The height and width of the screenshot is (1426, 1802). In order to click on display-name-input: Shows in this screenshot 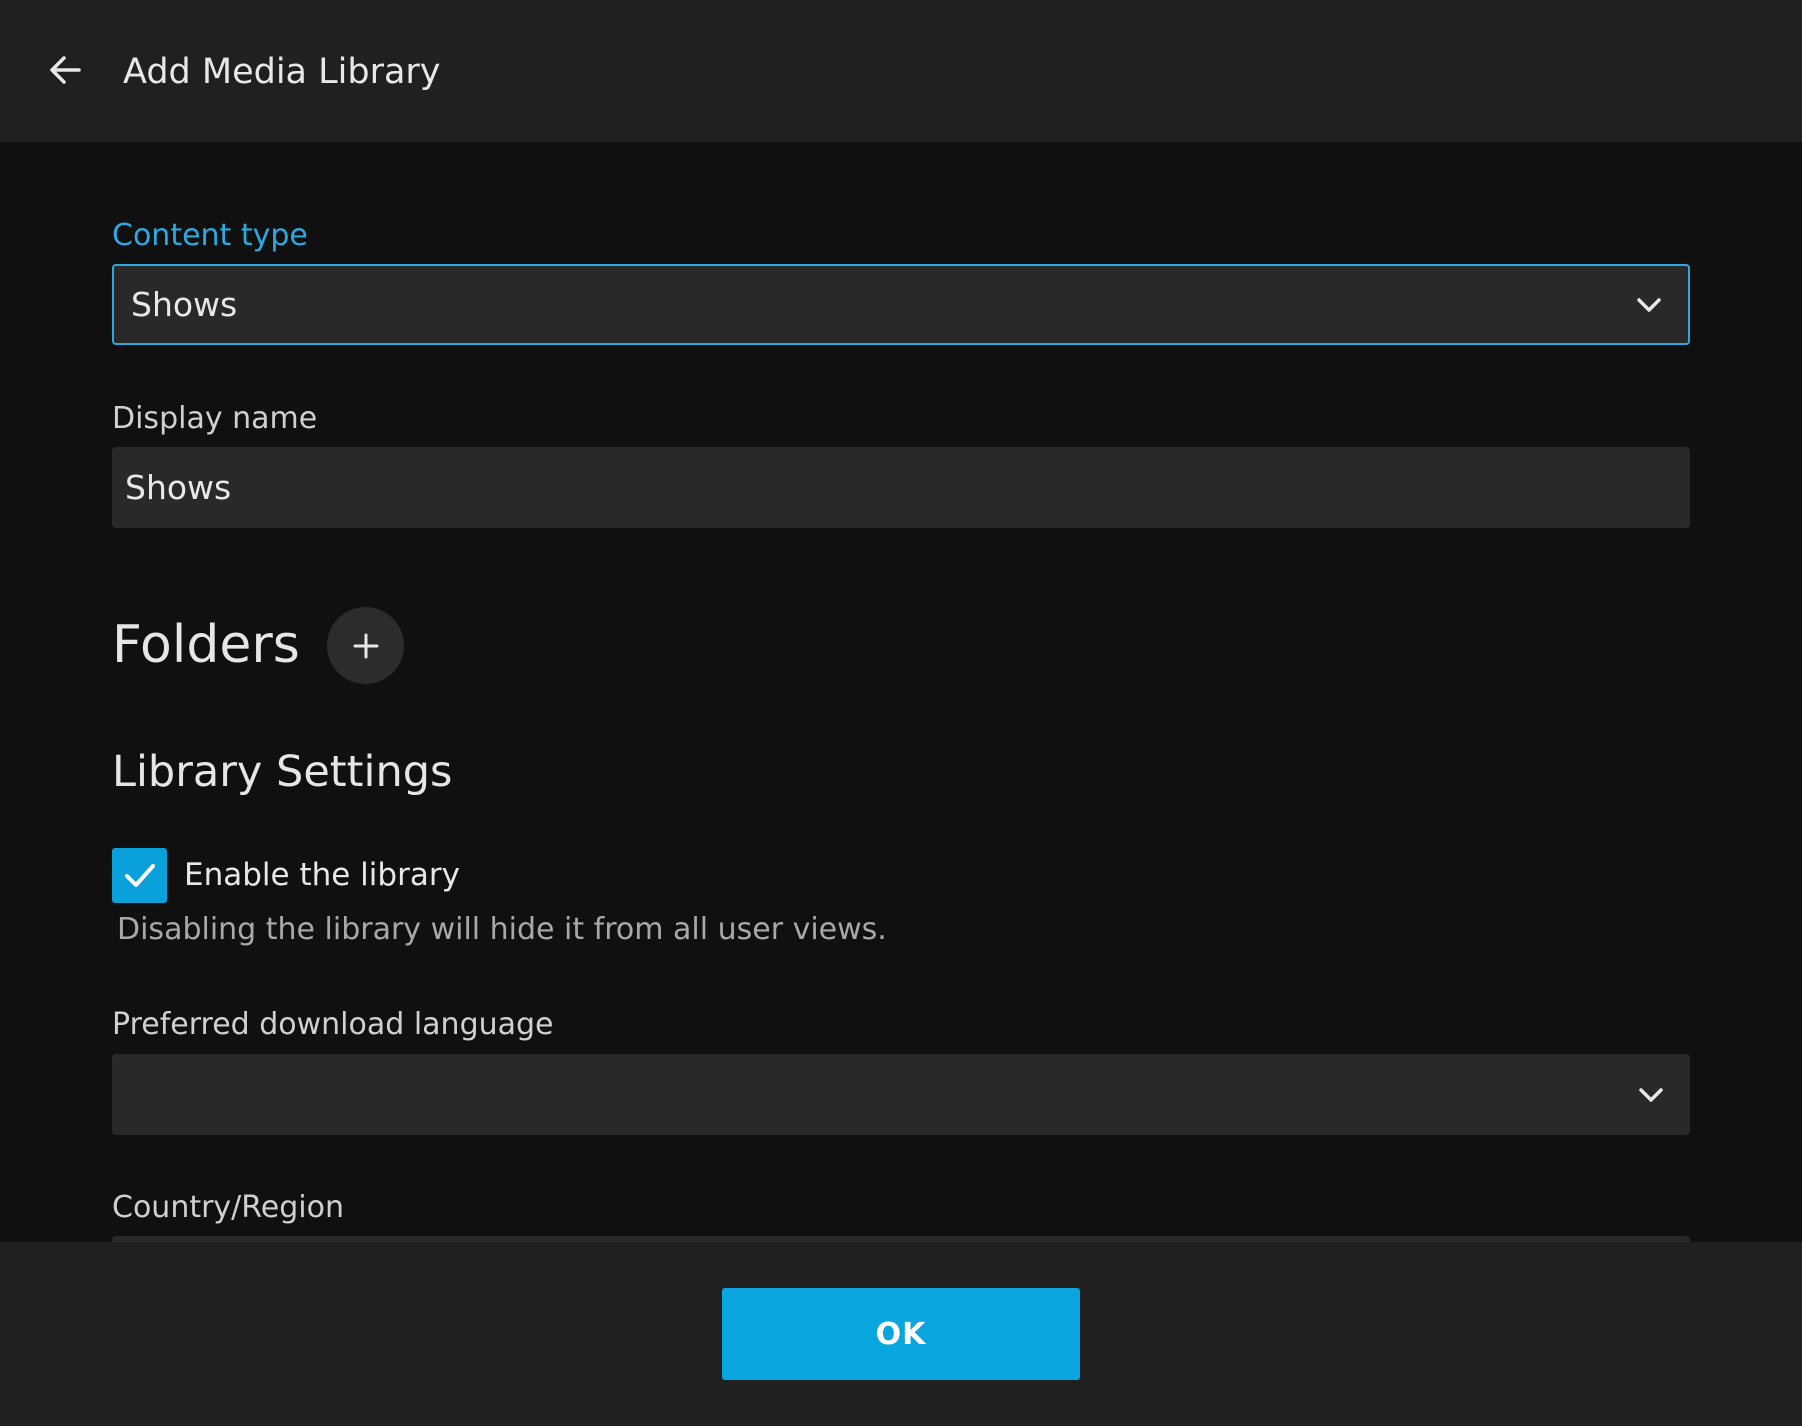, I will do `click(901, 487)`.